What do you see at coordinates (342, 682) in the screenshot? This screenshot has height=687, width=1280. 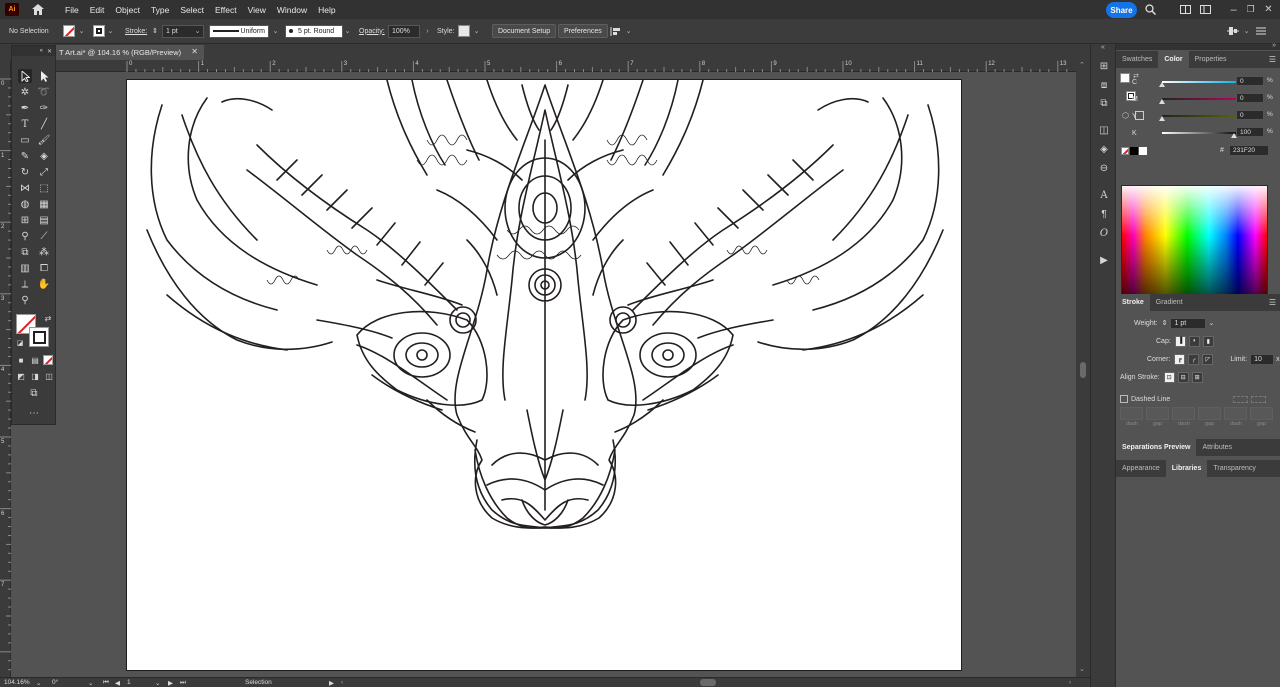 I see `scroll-left-icon: ‹` at bounding box center [342, 682].